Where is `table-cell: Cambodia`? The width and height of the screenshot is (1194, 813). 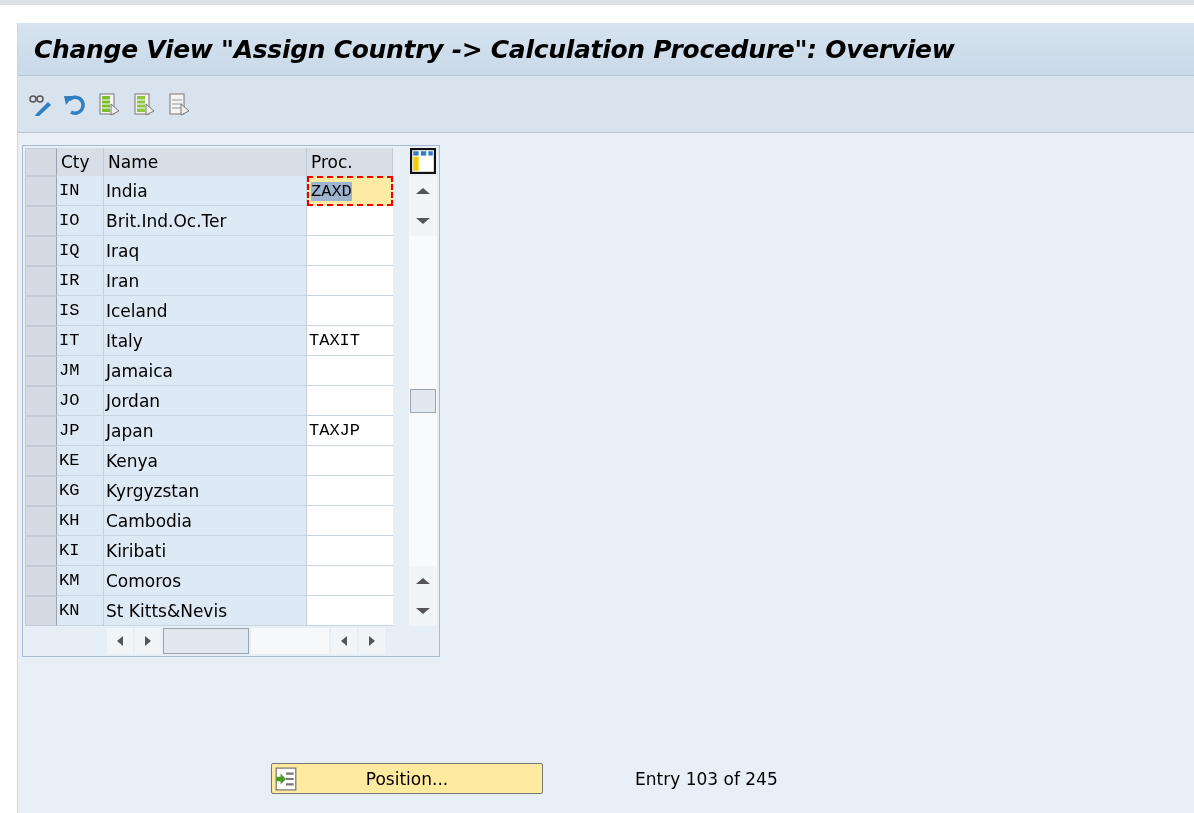 table-cell: Cambodia is located at coordinates (205, 521).